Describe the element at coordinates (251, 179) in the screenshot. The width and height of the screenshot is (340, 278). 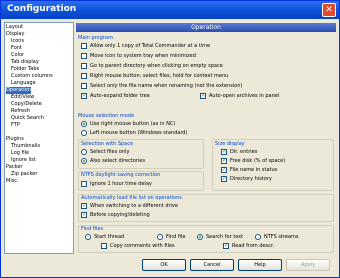
I see `checkbox-label: Directory history` at that location.